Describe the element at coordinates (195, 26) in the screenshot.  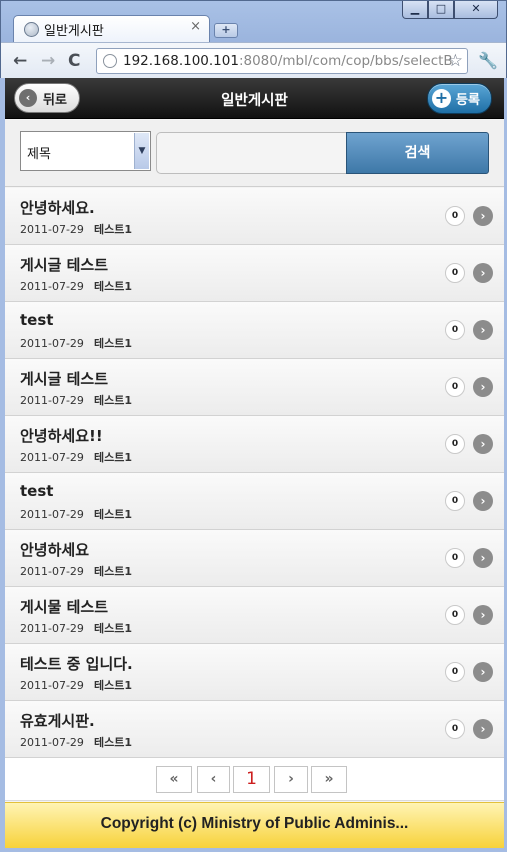
I see `tab-close-button: ×` at that location.